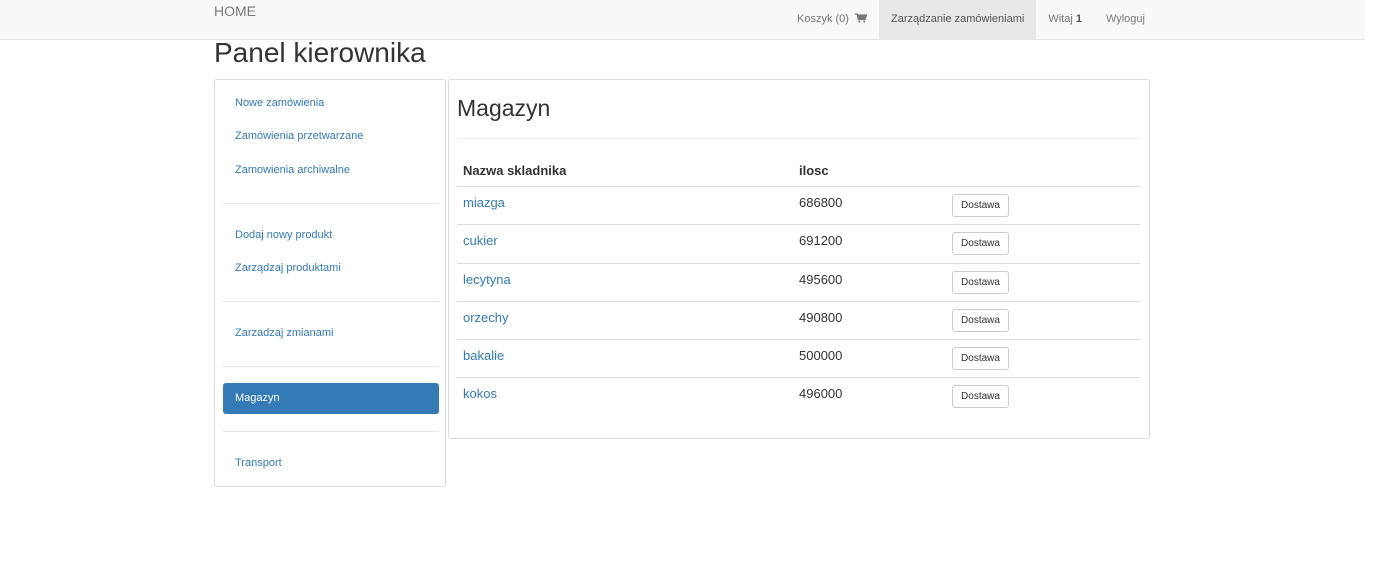 The height and width of the screenshot is (562, 1382). Describe the element at coordinates (798, 358) in the screenshot. I see `table-row: bakalie 500000 Dostawa` at that location.